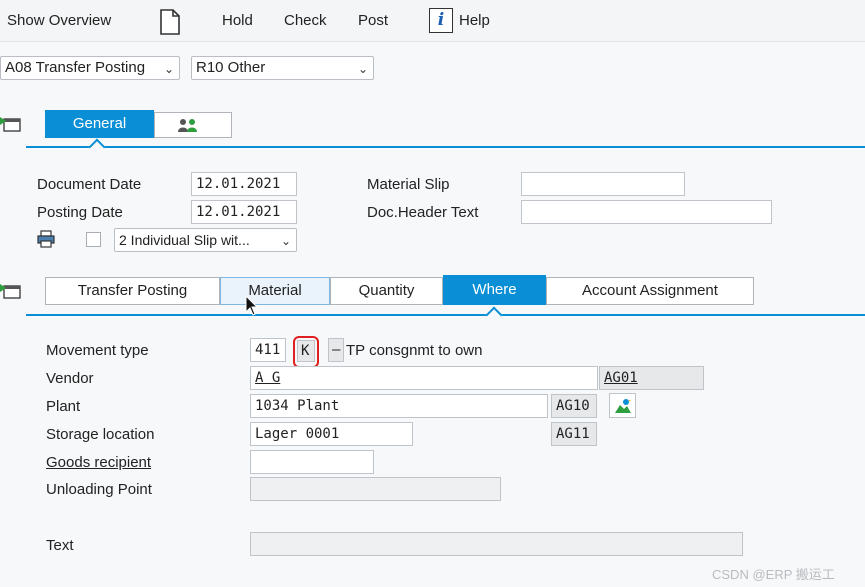  Describe the element at coordinates (445, 315) in the screenshot. I see `item-tab-underline` at that location.